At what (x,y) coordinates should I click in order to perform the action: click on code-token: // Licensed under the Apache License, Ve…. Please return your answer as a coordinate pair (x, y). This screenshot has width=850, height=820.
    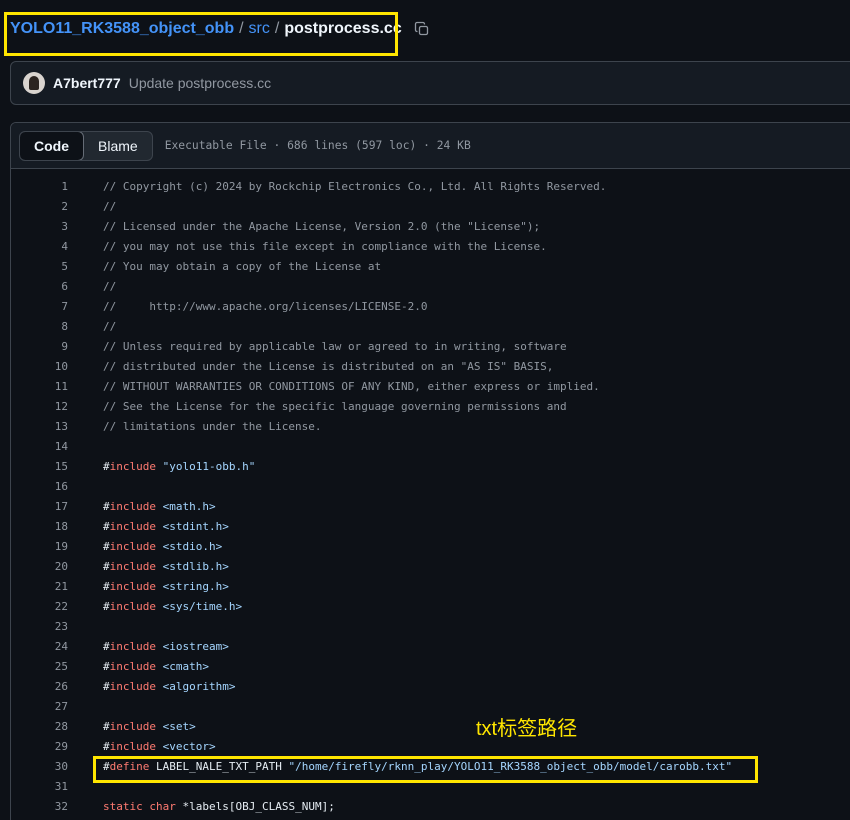
    Looking at the image, I should click on (322, 226).